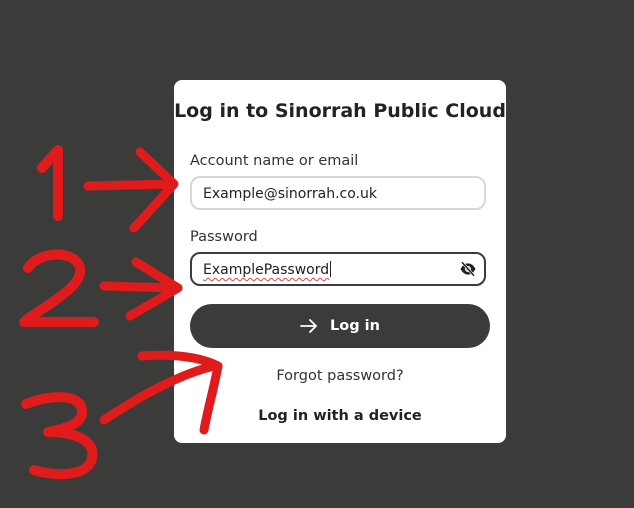 This screenshot has height=508, width=634. Describe the element at coordinates (468, 269) in the screenshot. I see `eye-slash-icon` at that location.